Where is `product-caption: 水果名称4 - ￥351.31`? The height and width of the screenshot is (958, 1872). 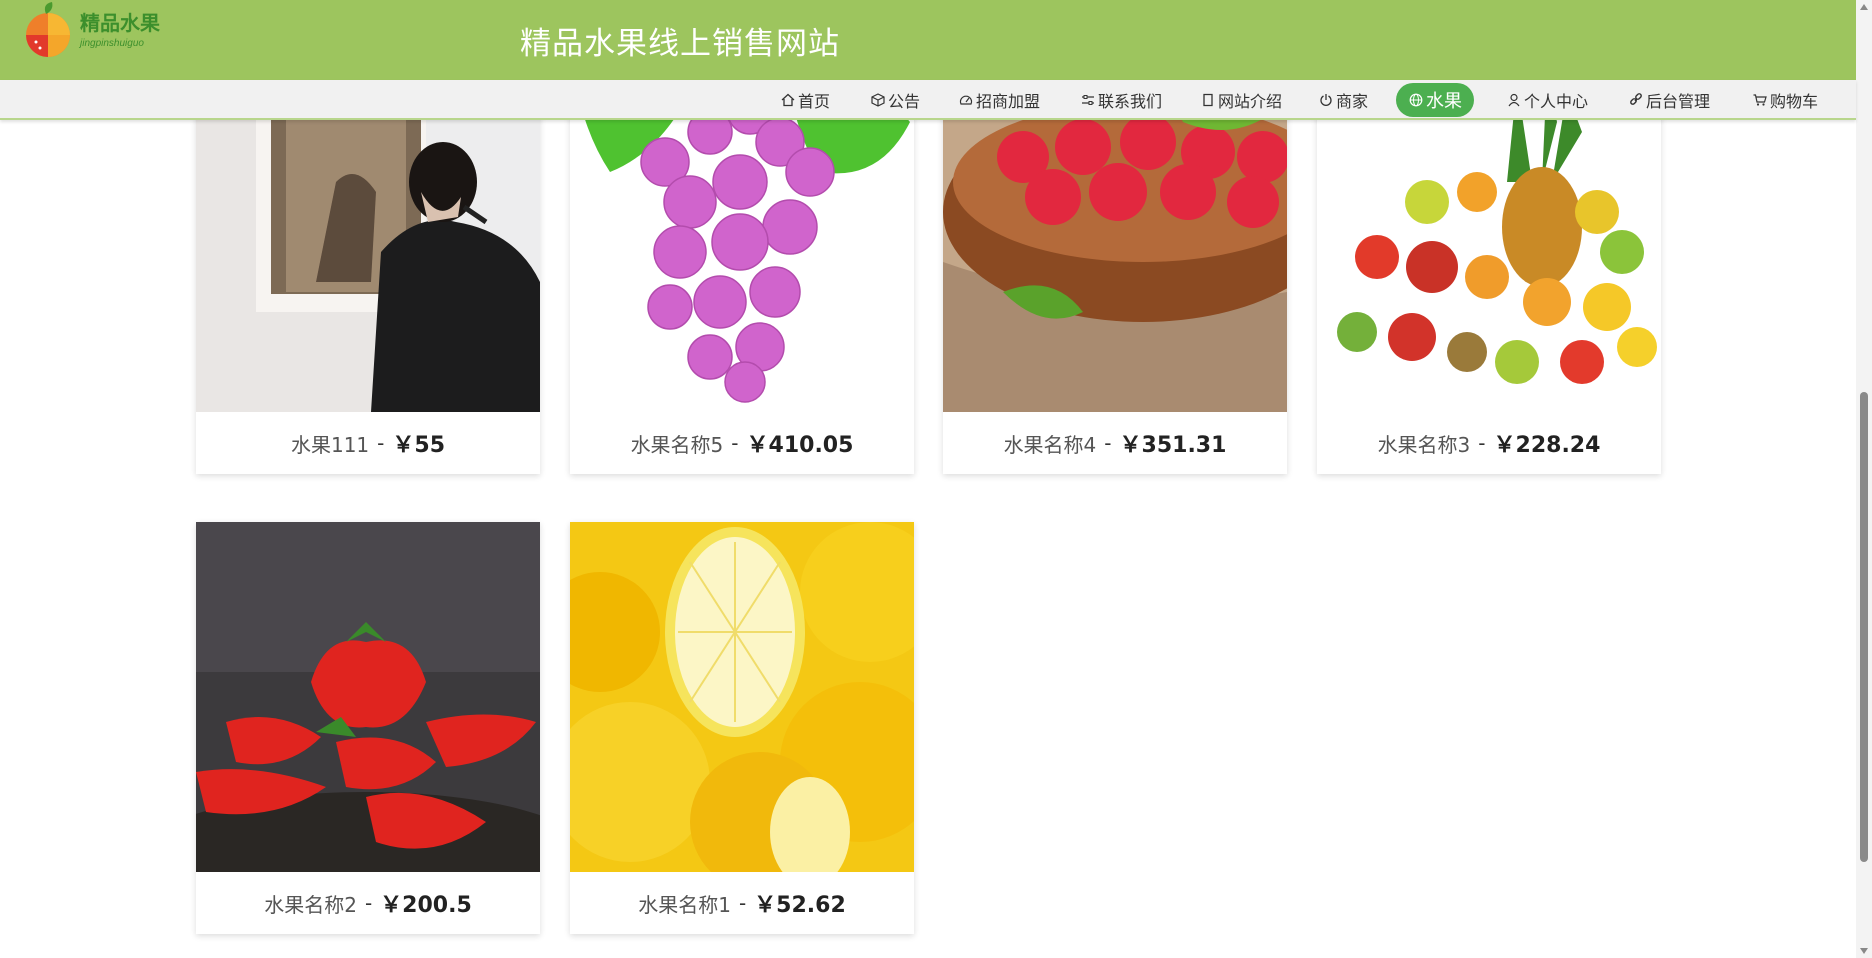
product-caption: 水果名称4 - ￥351.31 is located at coordinates (1115, 443).